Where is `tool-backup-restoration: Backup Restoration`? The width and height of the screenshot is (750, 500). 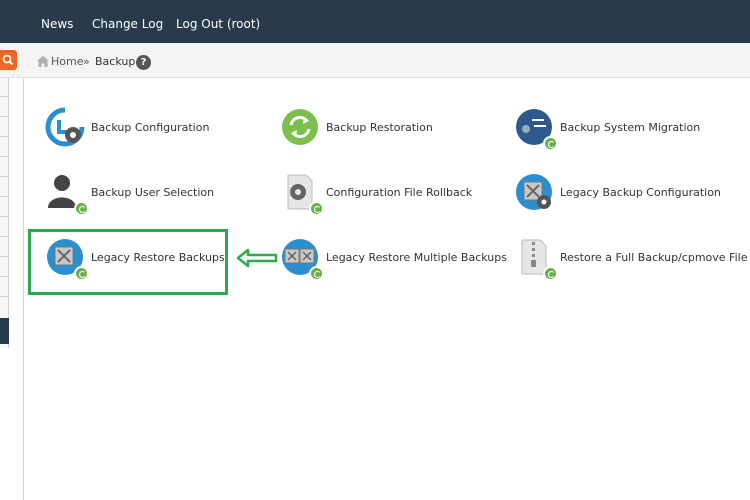
tool-backup-restoration: Backup Restoration is located at coordinates (356, 127).